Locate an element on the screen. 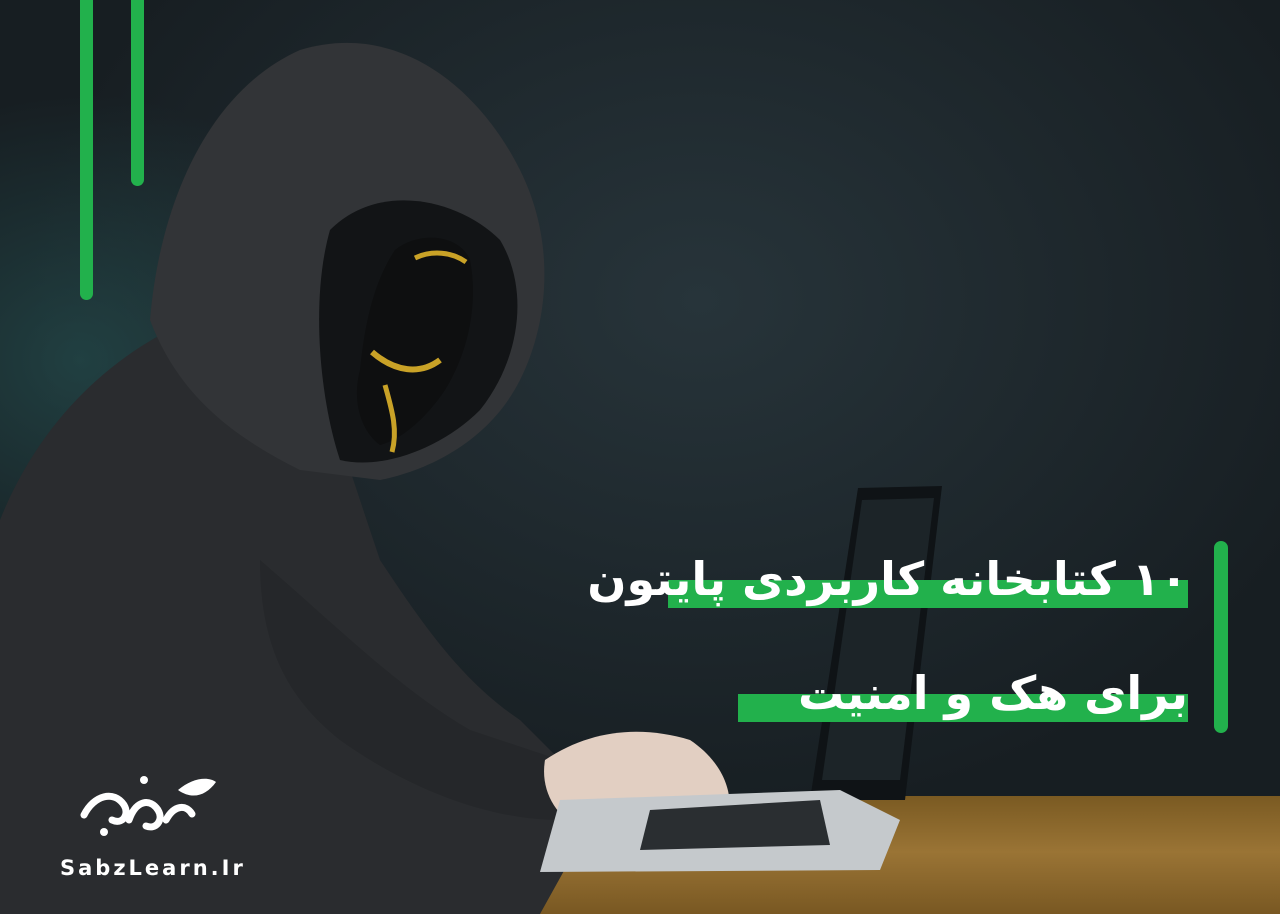 Image resolution: width=1280 pixels, height=914 pixels. sabzlearn-logo-icon is located at coordinates (148, 806).